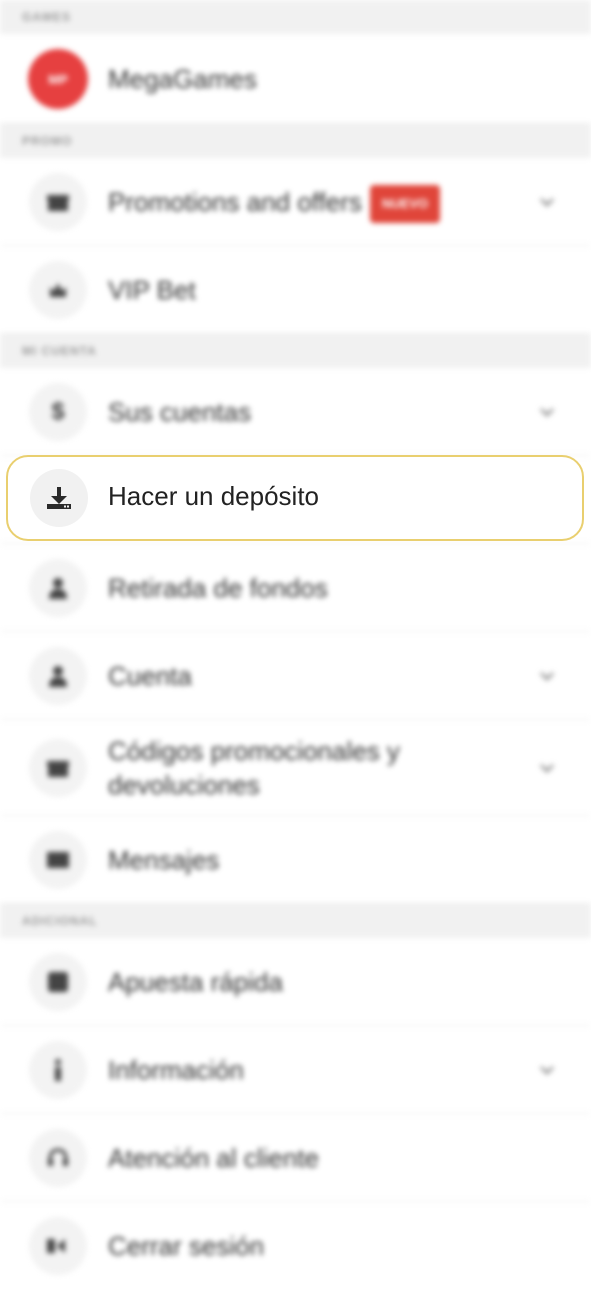 This screenshot has width=591, height=1290. I want to click on new-badge: NUEVO, so click(405, 204).